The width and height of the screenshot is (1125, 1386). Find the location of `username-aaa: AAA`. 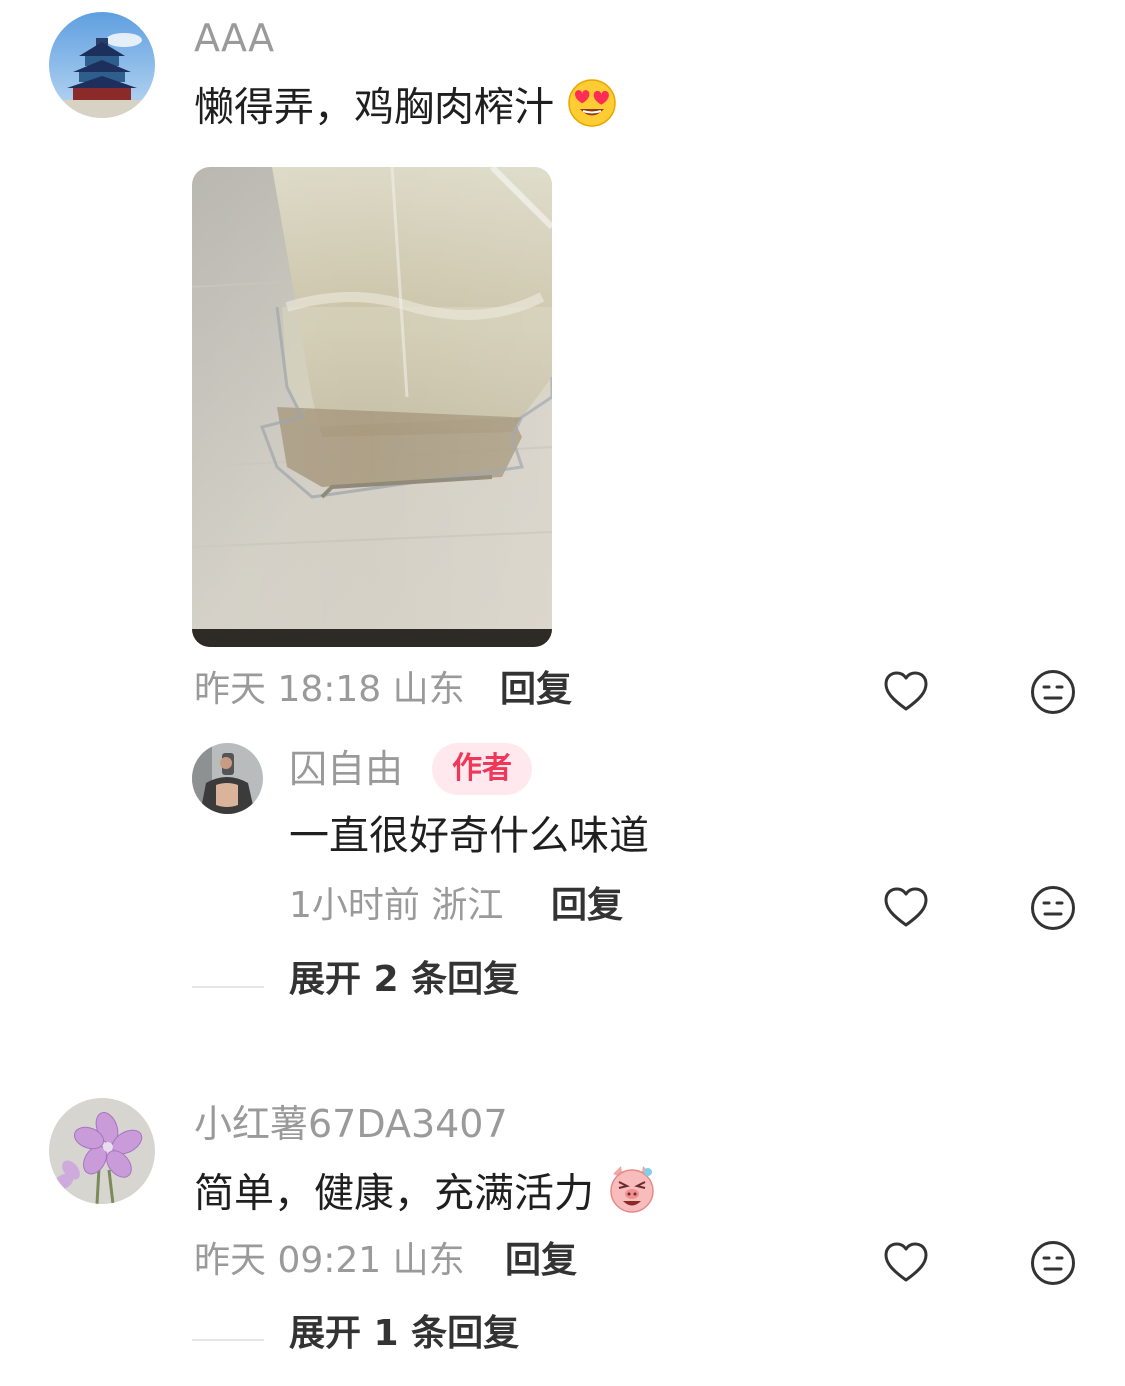

username-aaa: AAA is located at coordinates (234, 38).